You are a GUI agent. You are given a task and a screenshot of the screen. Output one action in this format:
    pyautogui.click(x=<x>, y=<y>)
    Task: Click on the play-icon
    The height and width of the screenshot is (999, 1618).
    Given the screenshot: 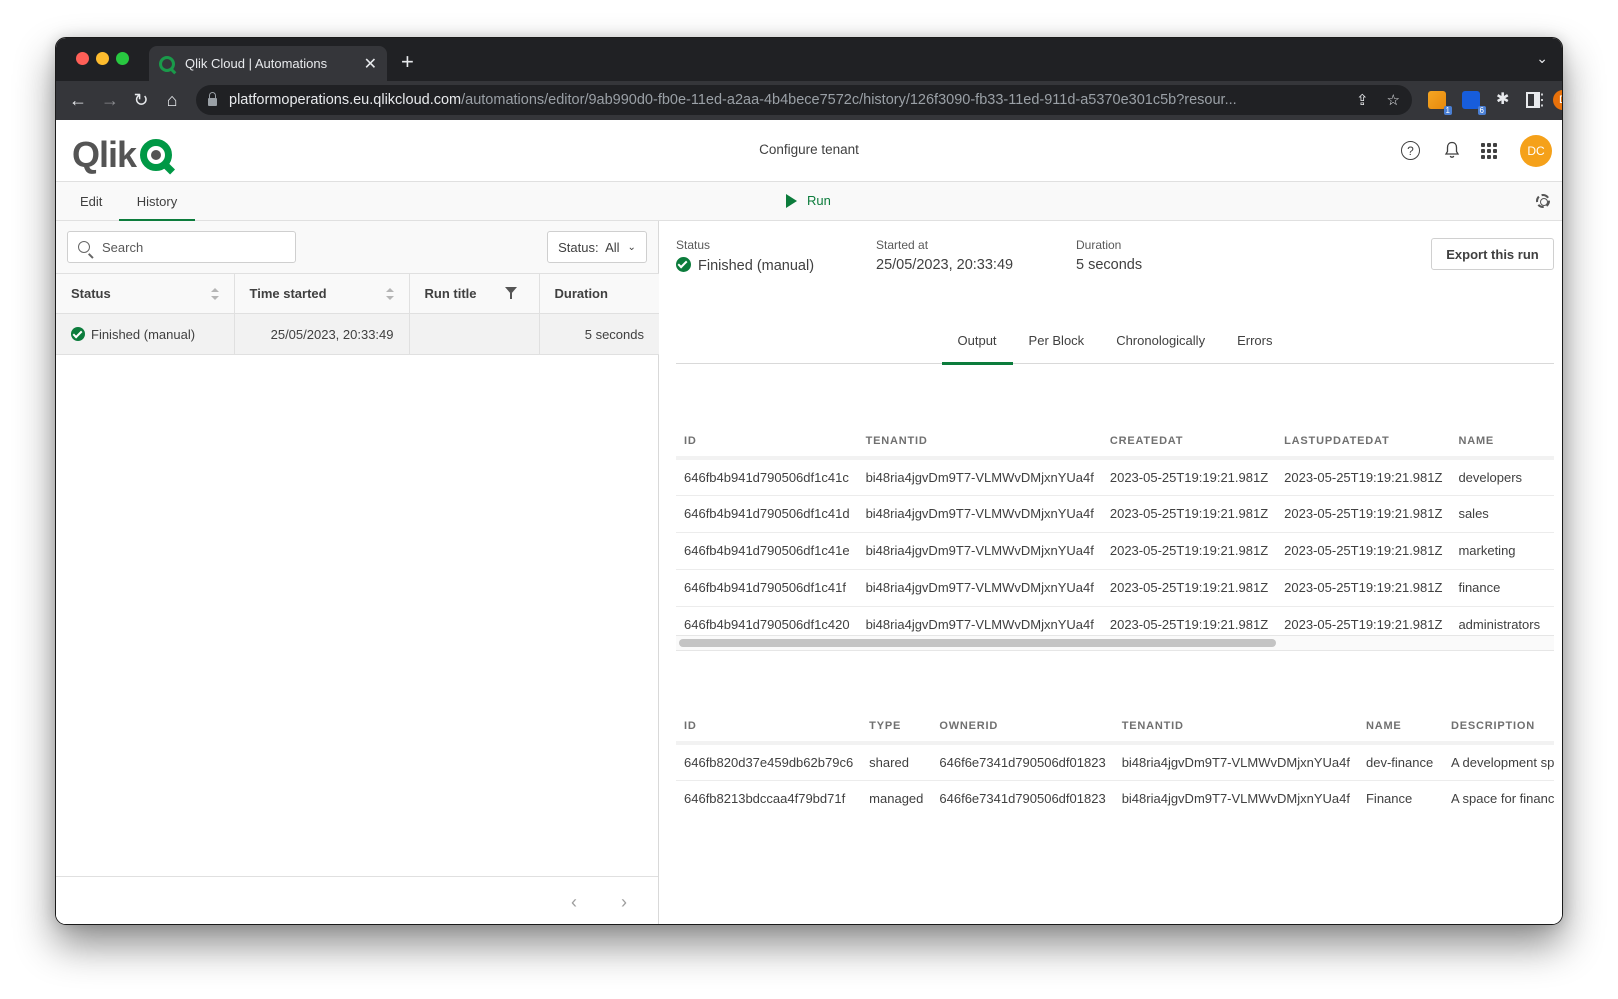 What is the action you would take?
    pyautogui.click(x=791, y=200)
    